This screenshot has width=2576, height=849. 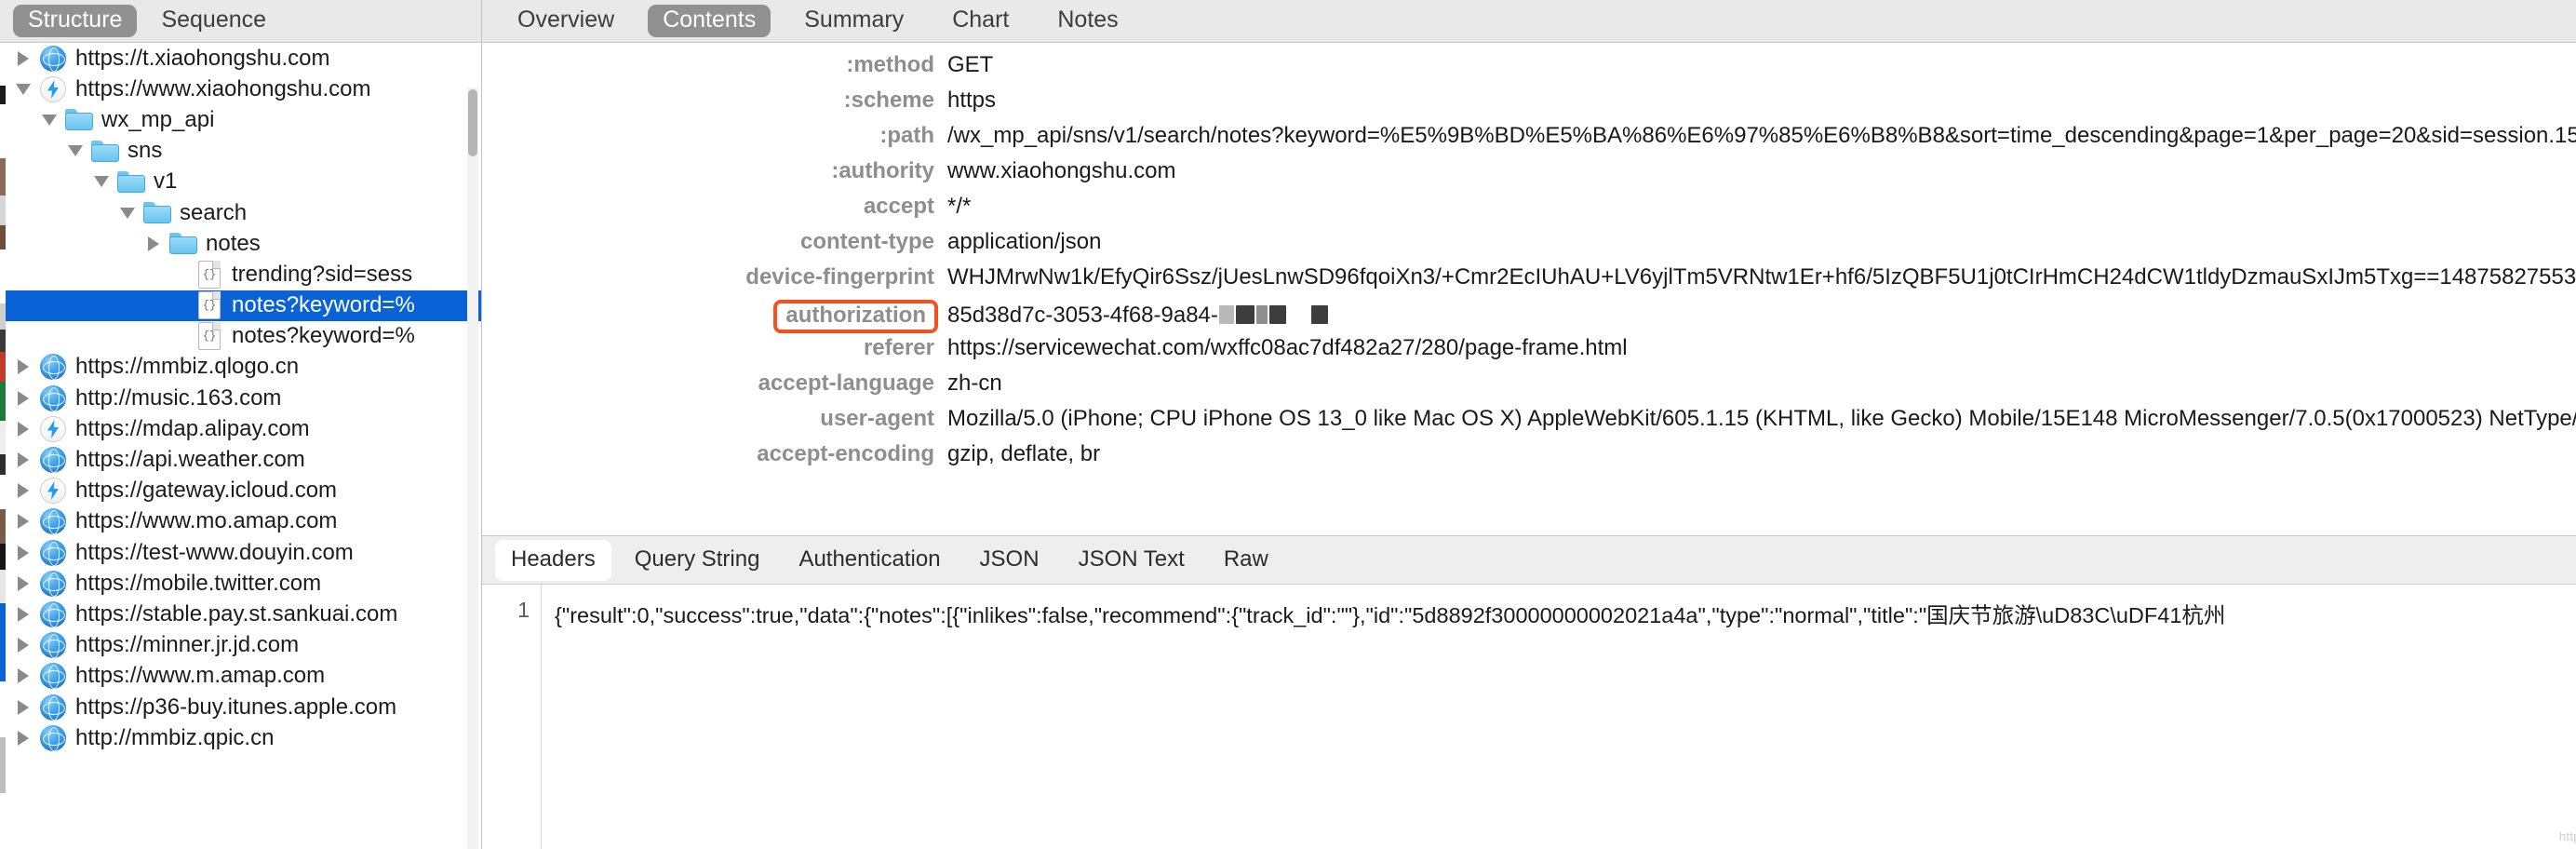 I want to click on tab-chart: Chart, so click(x=980, y=21).